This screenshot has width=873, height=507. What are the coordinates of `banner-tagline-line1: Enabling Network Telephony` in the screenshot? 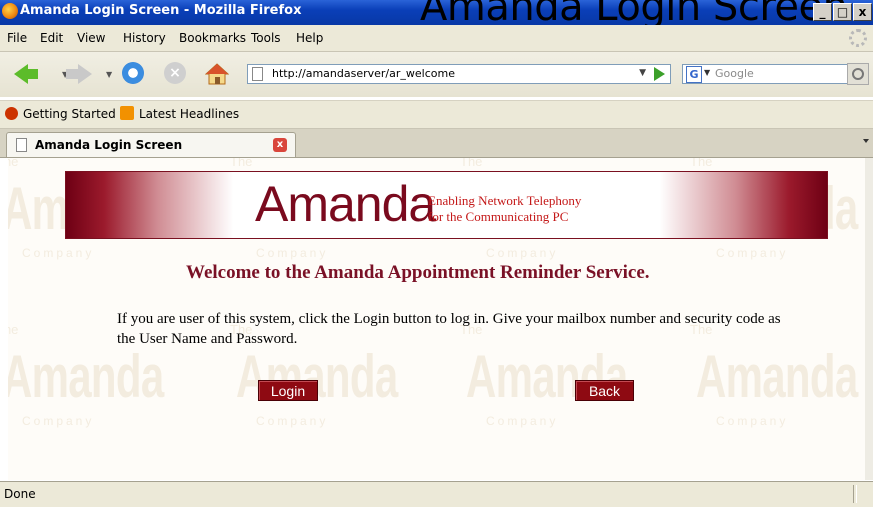 It's located at (505, 200).